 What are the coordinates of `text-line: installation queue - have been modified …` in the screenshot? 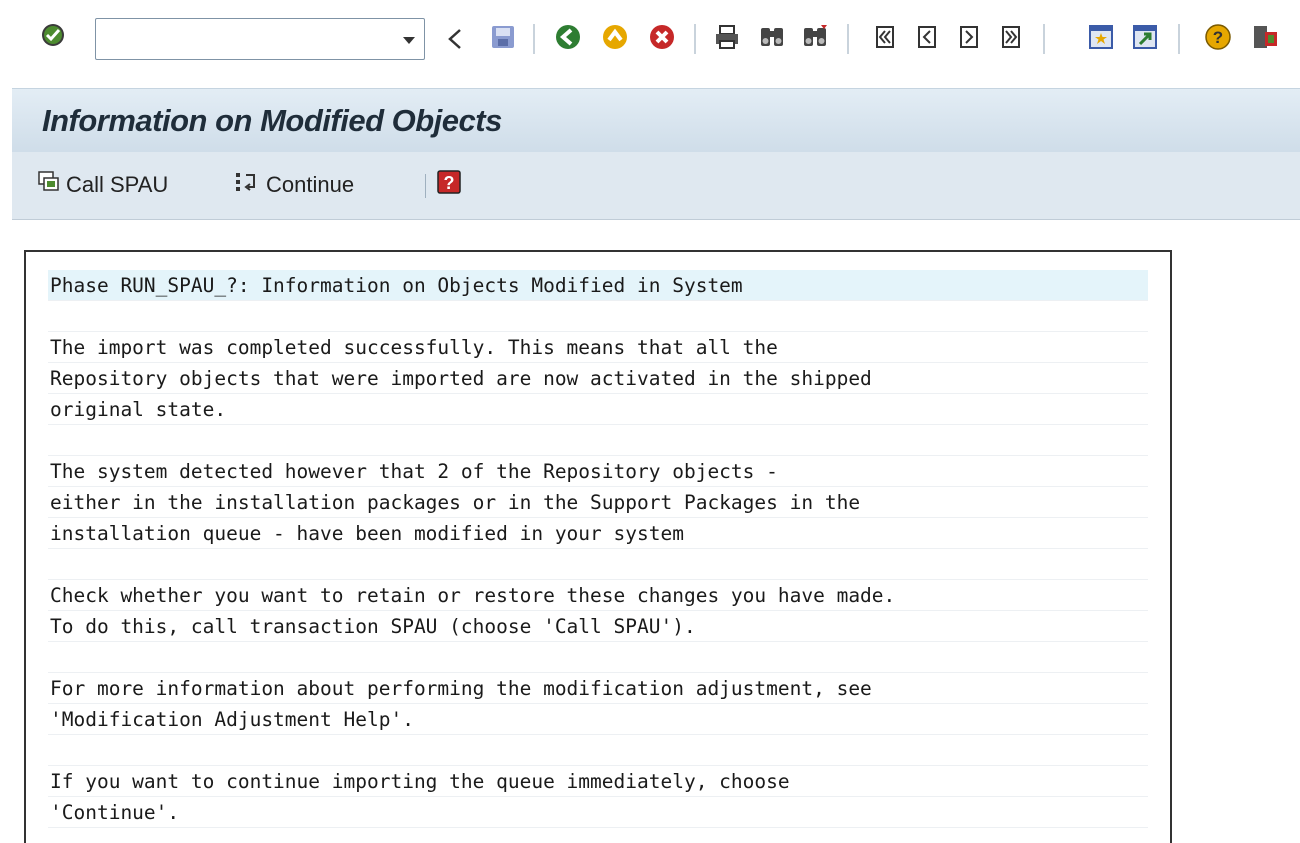 It's located at (598, 533).